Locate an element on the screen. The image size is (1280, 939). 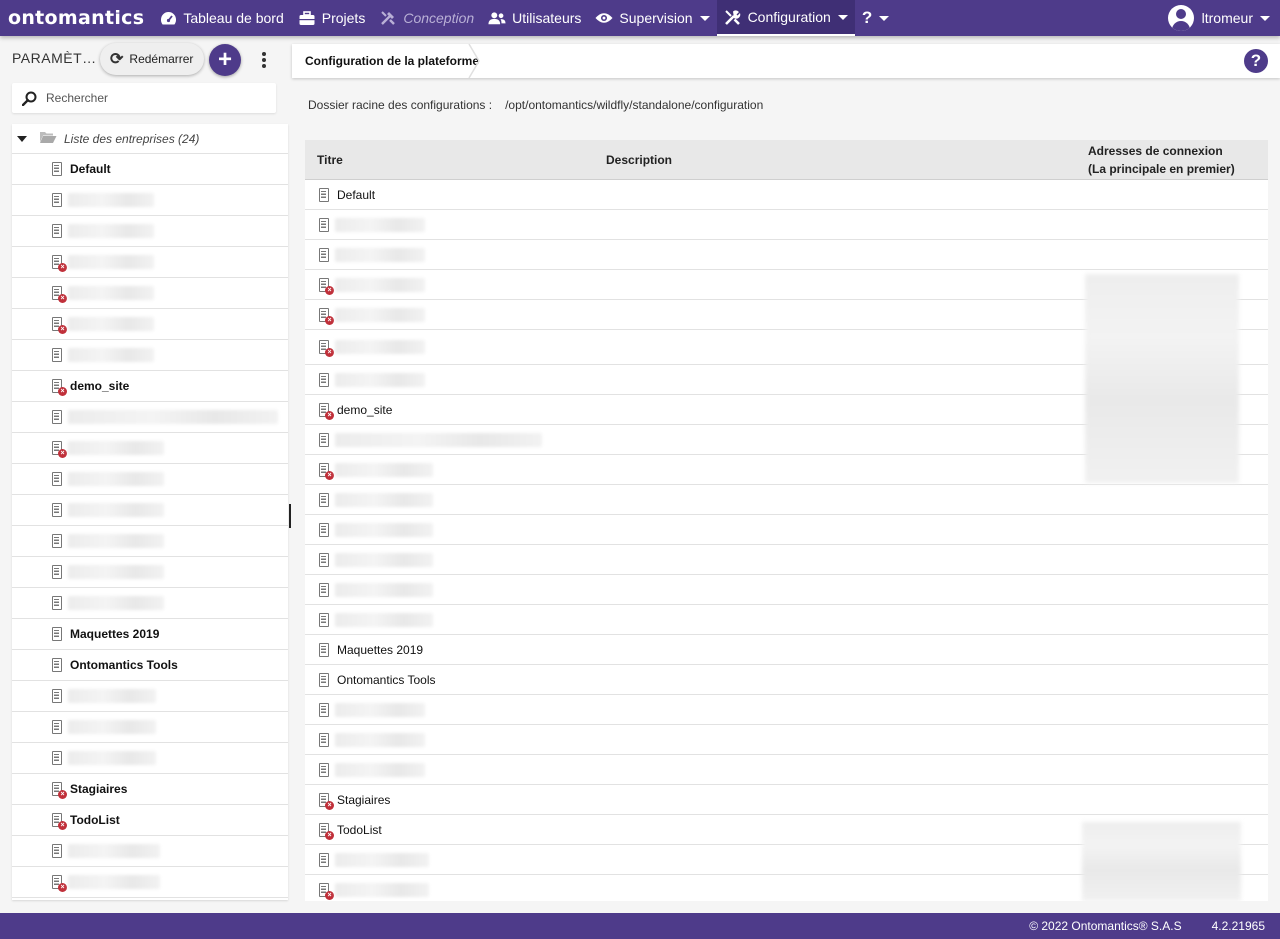
app-logo: ontomantics is located at coordinates (76, 18).